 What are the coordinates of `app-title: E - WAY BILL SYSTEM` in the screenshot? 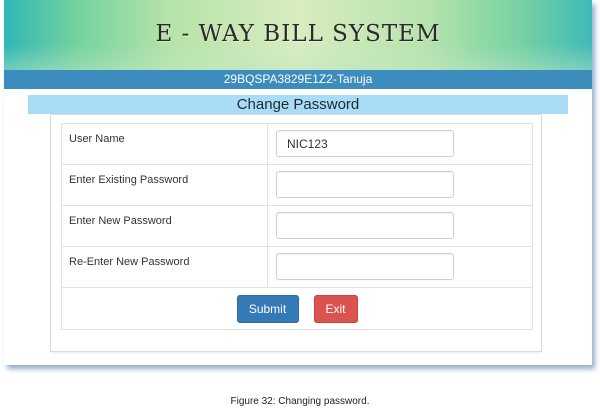 It's located at (298, 34).